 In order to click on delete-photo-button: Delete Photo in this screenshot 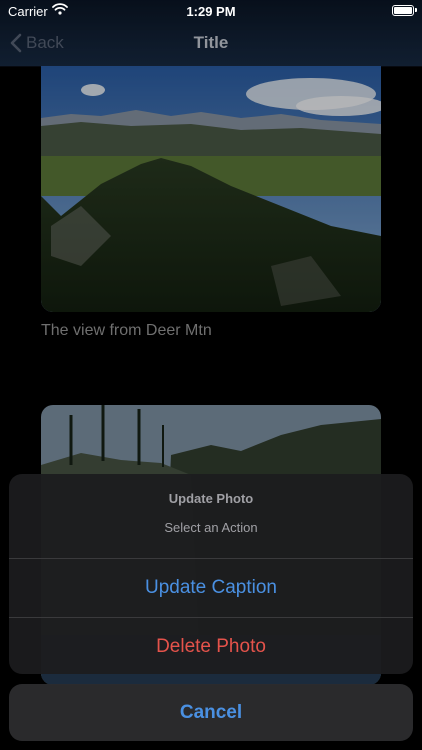, I will do `click(211, 646)`.